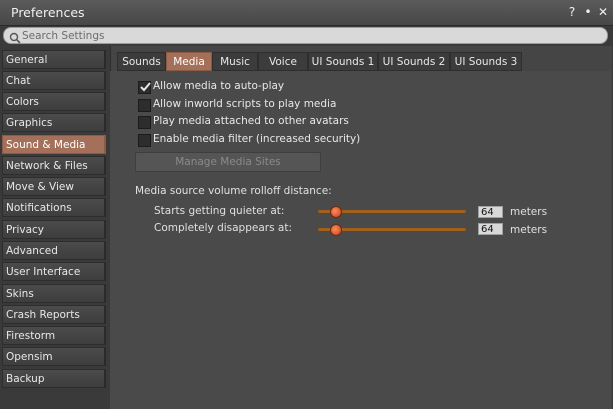  What do you see at coordinates (306, 13) in the screenshot?
I see `title-bar: Preferences ? • ✕` at bounding box center [306, 13].